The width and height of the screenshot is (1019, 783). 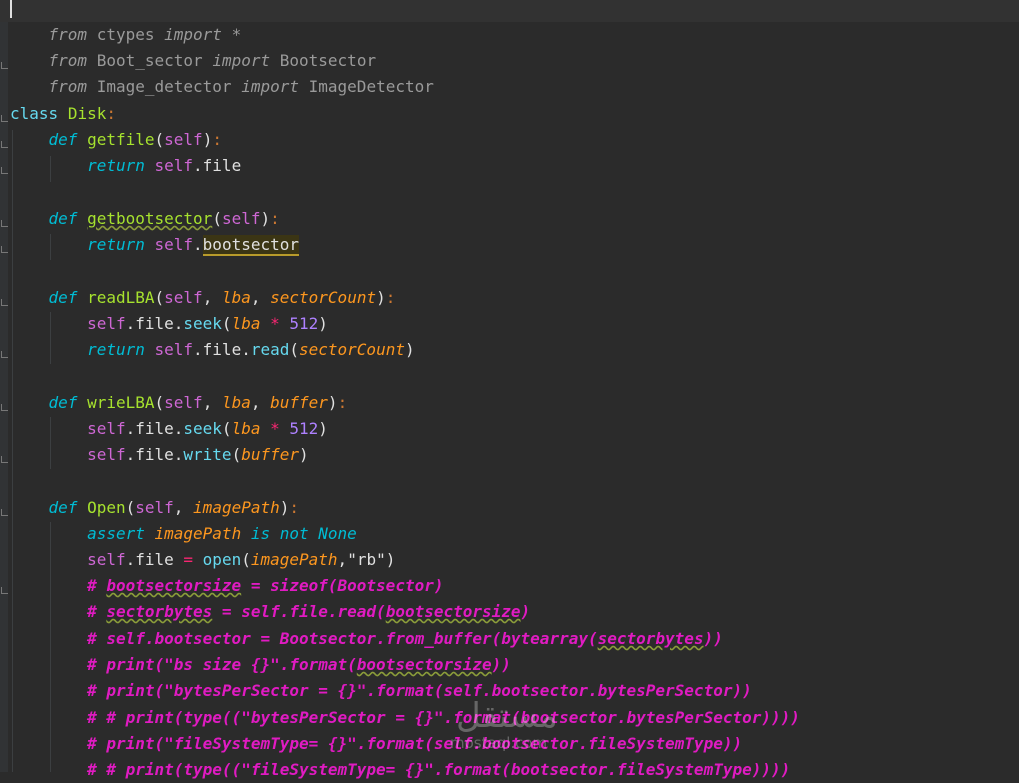 I want to click on code-line-2: from Boot_sector import Bootsector, so click(x=193, y=46).